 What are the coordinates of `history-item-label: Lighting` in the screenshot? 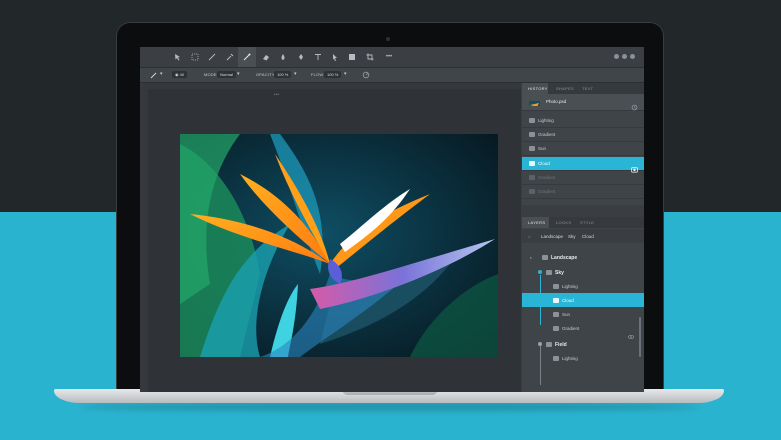 It's located at (546, 120).